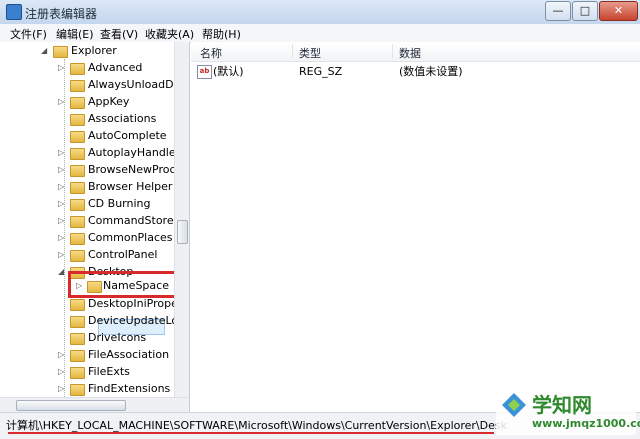 Image resolution: width=640 pixels, height=439 pixels. Describe the element at coordinates (410, 53) in the screenshot. I see `column-header-data: 数据` at that location.